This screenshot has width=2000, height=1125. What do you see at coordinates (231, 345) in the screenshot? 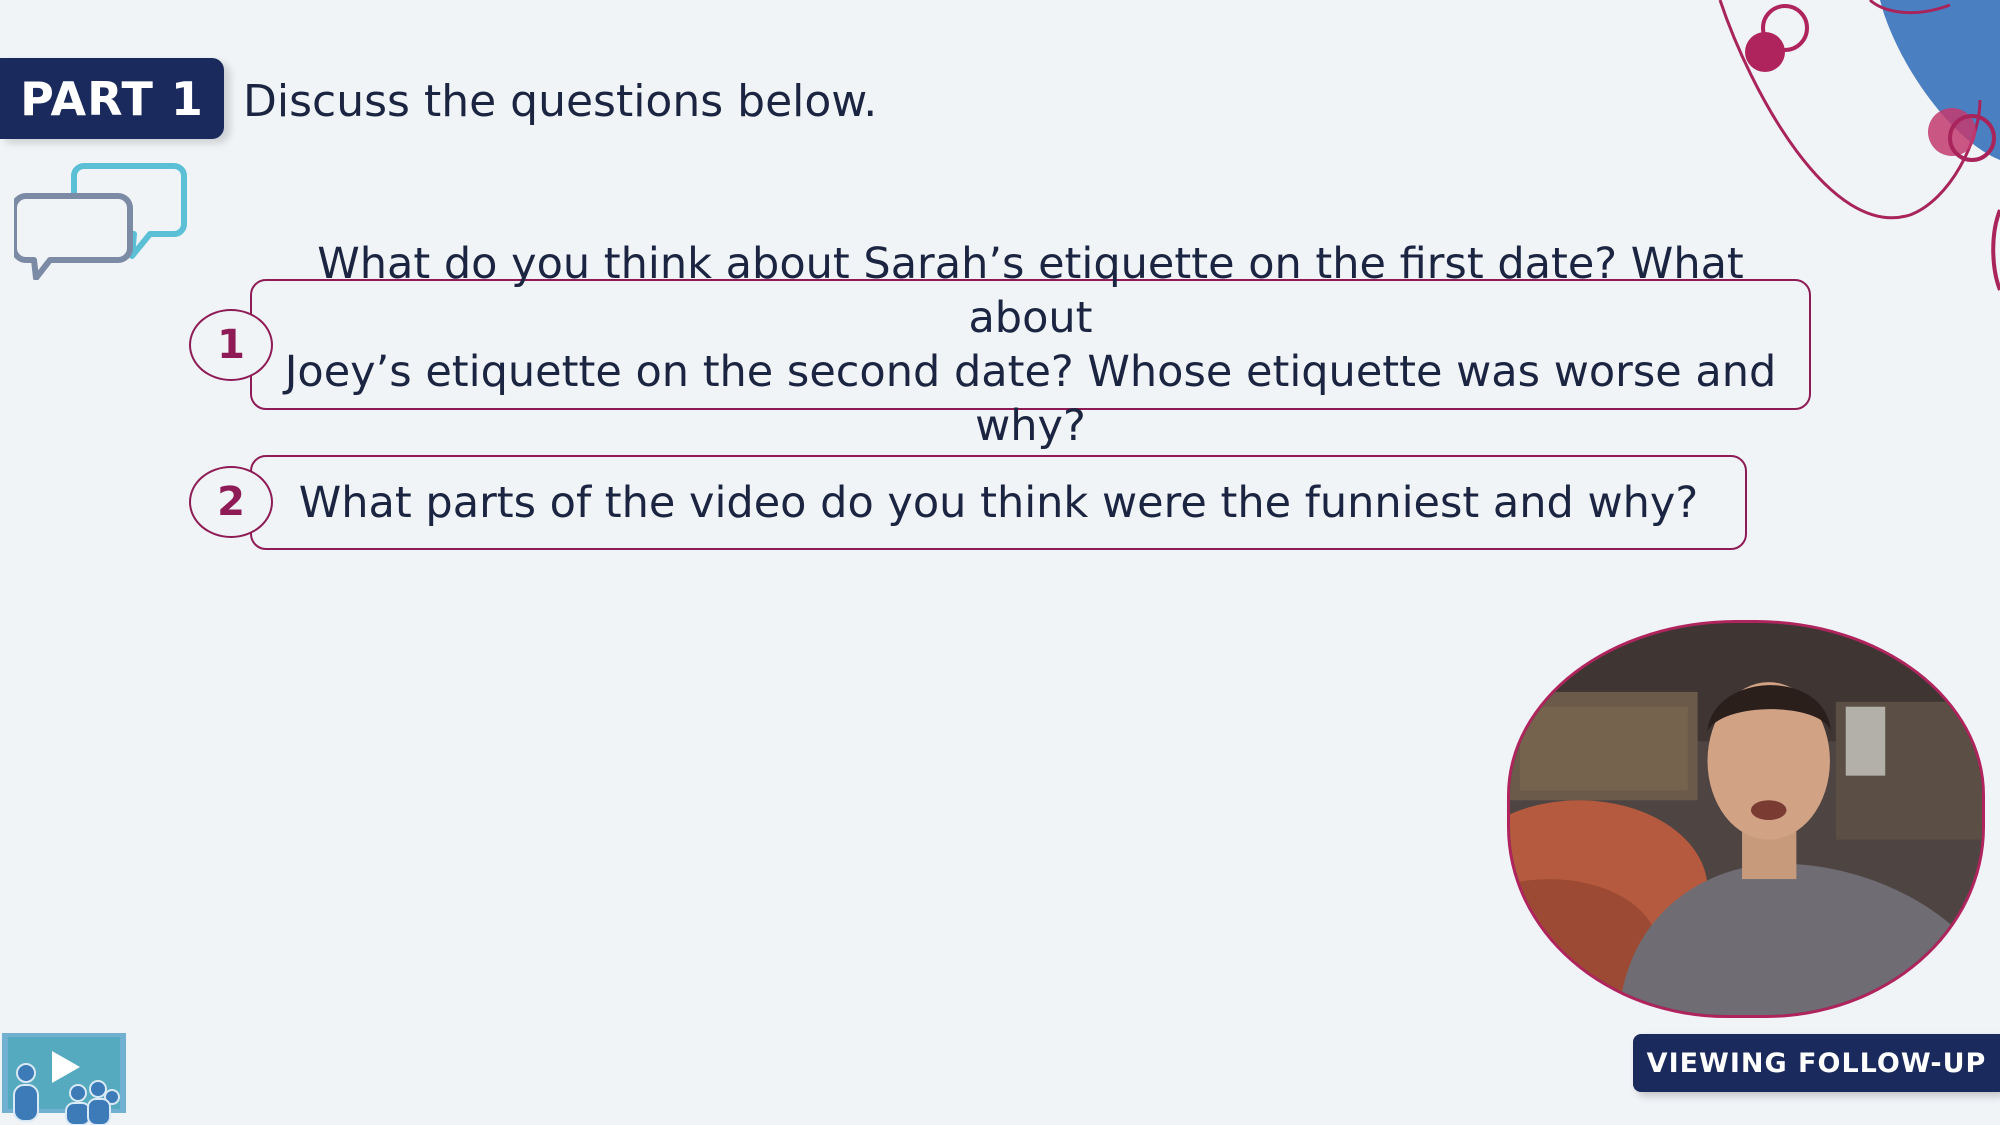
I see `question-1-number: 1` at bounding box center [231, 345].